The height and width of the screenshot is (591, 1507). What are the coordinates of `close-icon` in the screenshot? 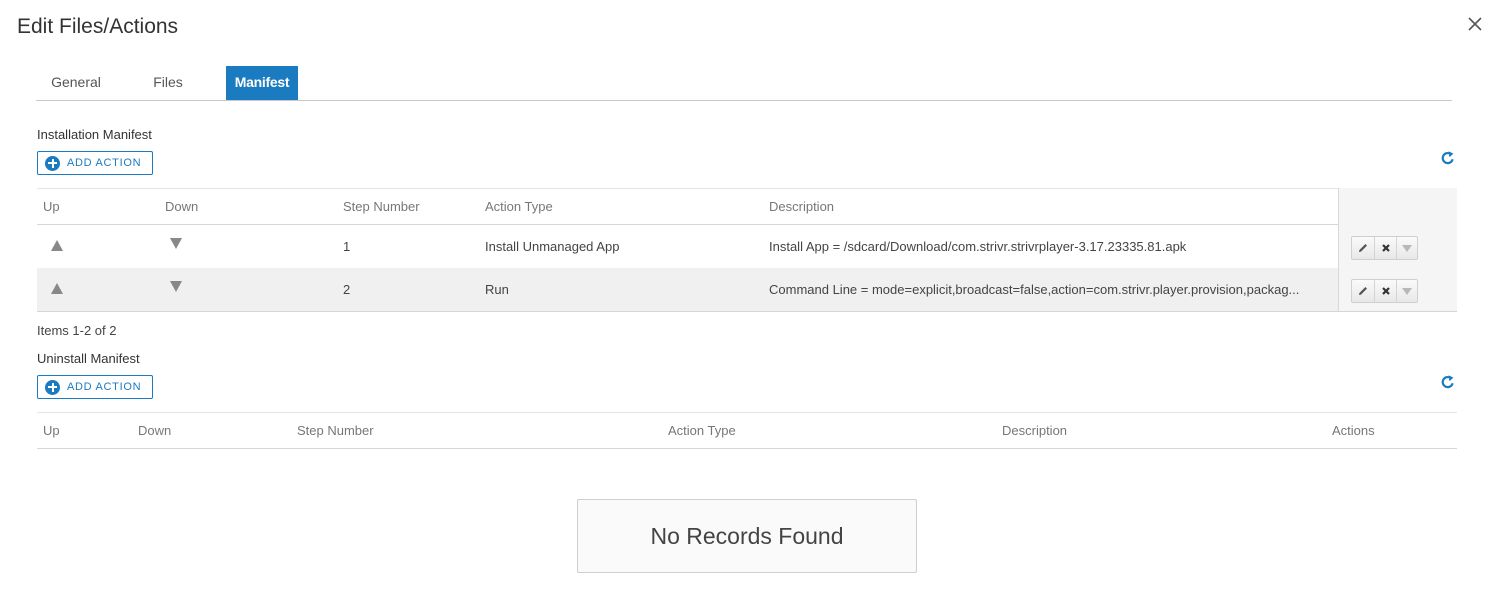 It's located at (1475, 24).